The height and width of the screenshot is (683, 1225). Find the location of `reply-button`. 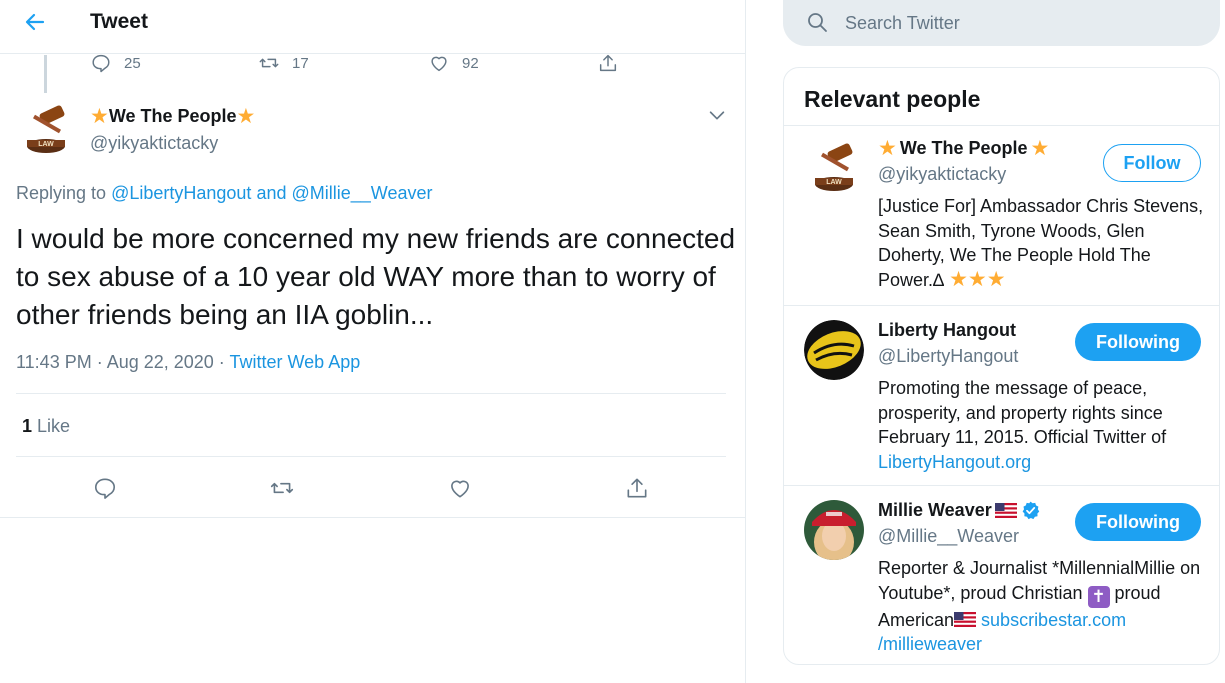

reply-button is located at coordinates (105, 488).